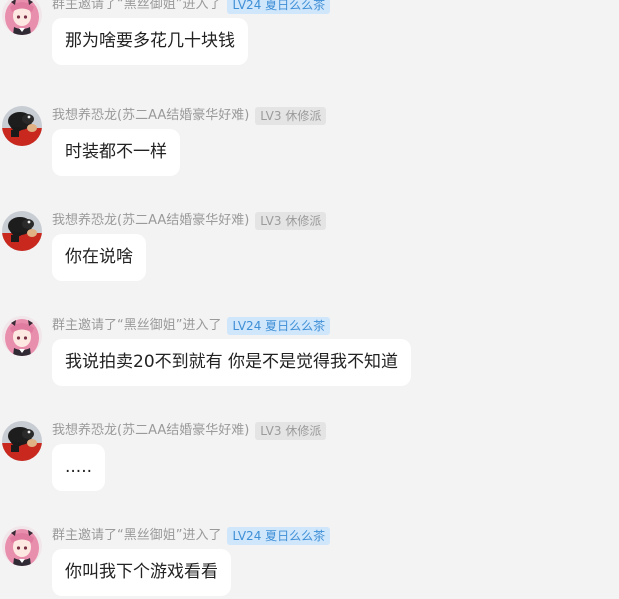 This screenshot has height=599, width=619. What do you see at coordinates (116, 152) in the screenshot?
I see `message-bubble: 时装都不一样` at bounding box center [116, 152].